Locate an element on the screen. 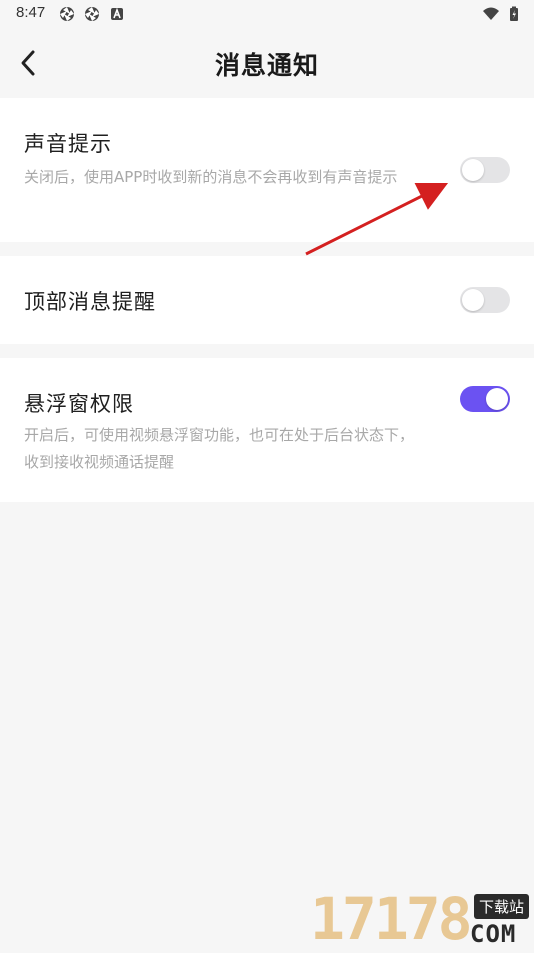  watermark-tag: 下载站 is located at coordinates (502, 906).